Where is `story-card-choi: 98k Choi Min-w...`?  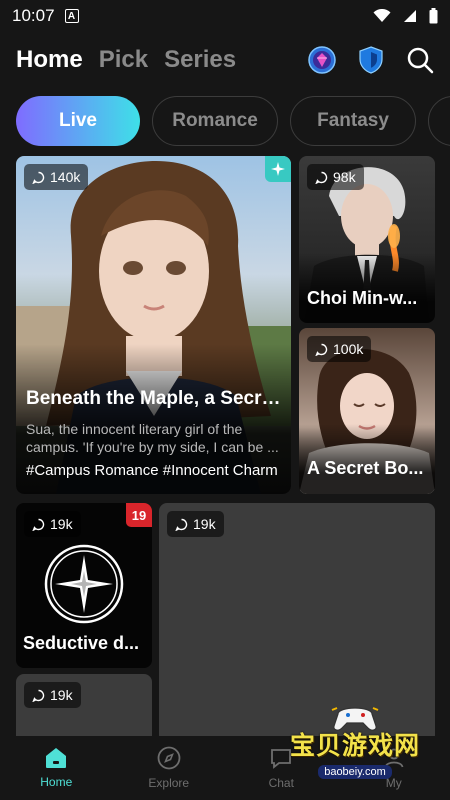 story-card-choi: 98k Choi Min-w... is located at coordinates (367, 239).